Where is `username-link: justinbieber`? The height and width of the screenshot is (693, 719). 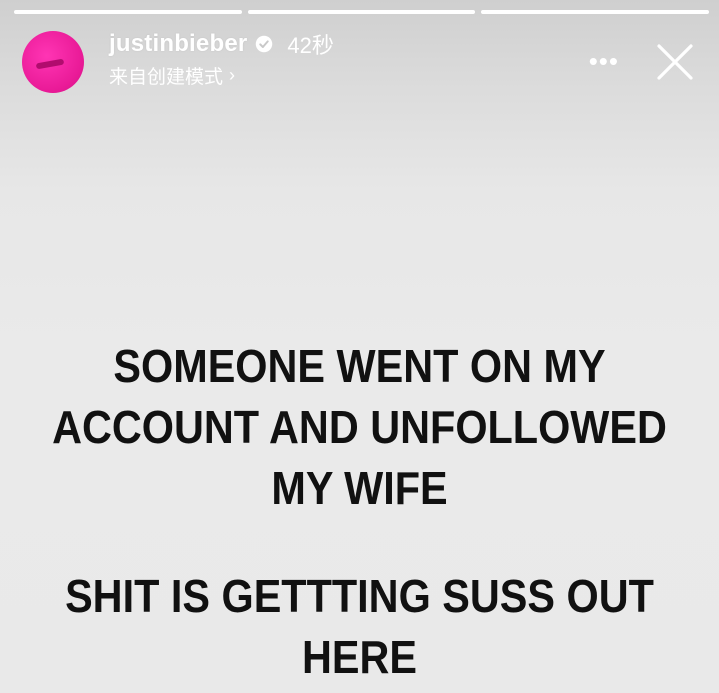
username-link: justinbieber is located at coordinates (178, 44).